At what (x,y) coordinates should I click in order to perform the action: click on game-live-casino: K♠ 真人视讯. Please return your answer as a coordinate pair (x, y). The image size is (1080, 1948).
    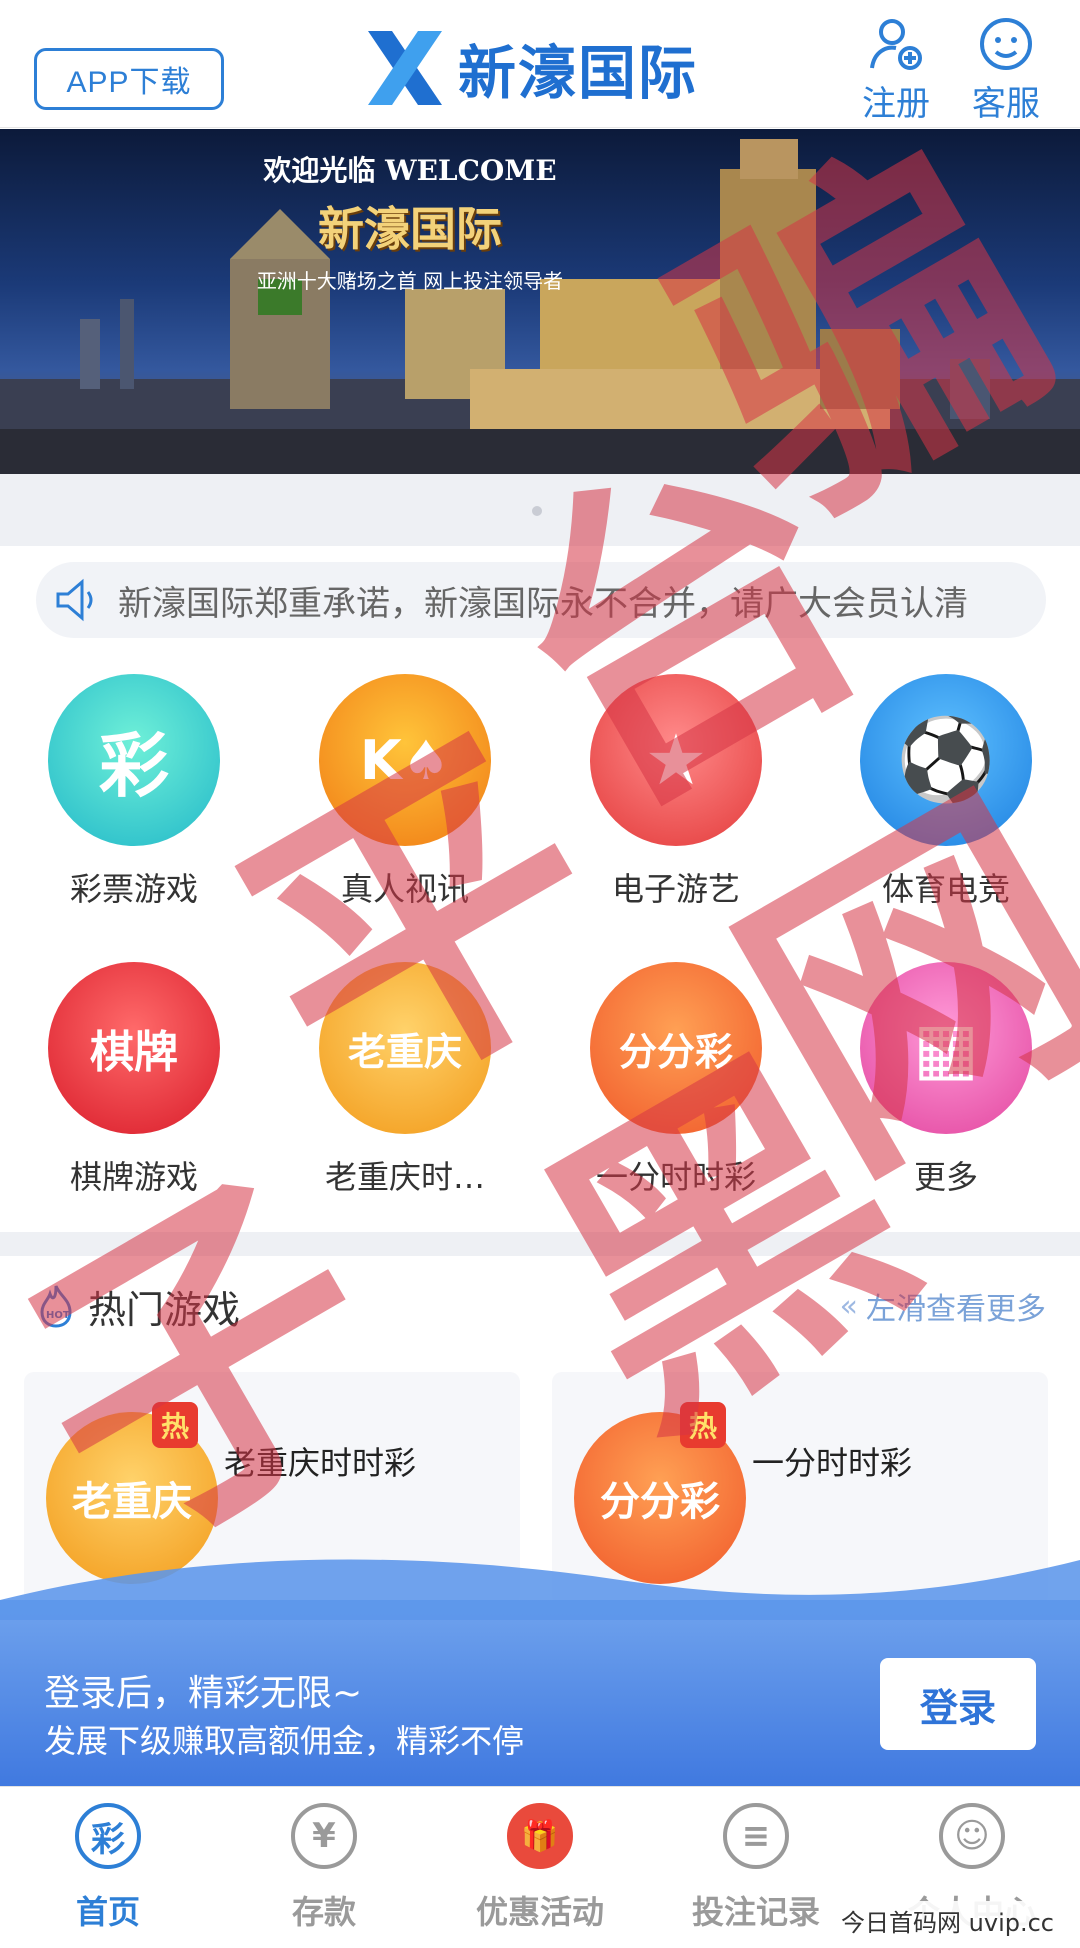
    Looking at the image, I should click on (405, 804).